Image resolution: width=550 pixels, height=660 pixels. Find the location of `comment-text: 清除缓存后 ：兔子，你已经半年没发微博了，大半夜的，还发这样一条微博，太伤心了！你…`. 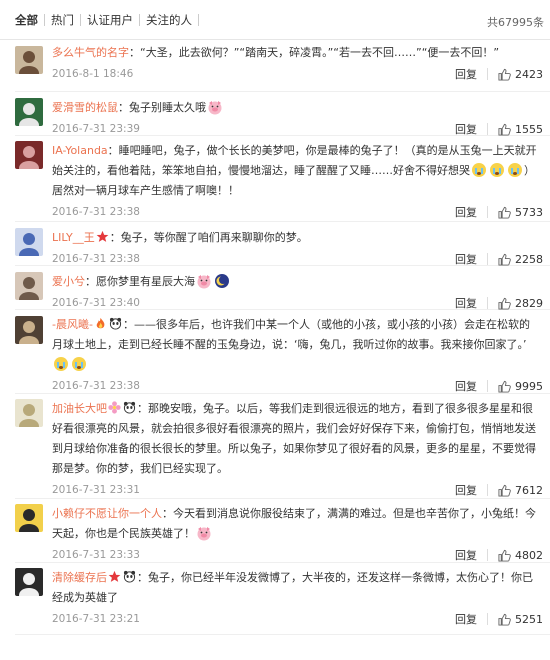

comment-text: 清除缓存后 ：兔子，你已经半年没发微博了，大半夜的，还发这样一条微博，太伤心了！你… is located at coordinates (296, 588).